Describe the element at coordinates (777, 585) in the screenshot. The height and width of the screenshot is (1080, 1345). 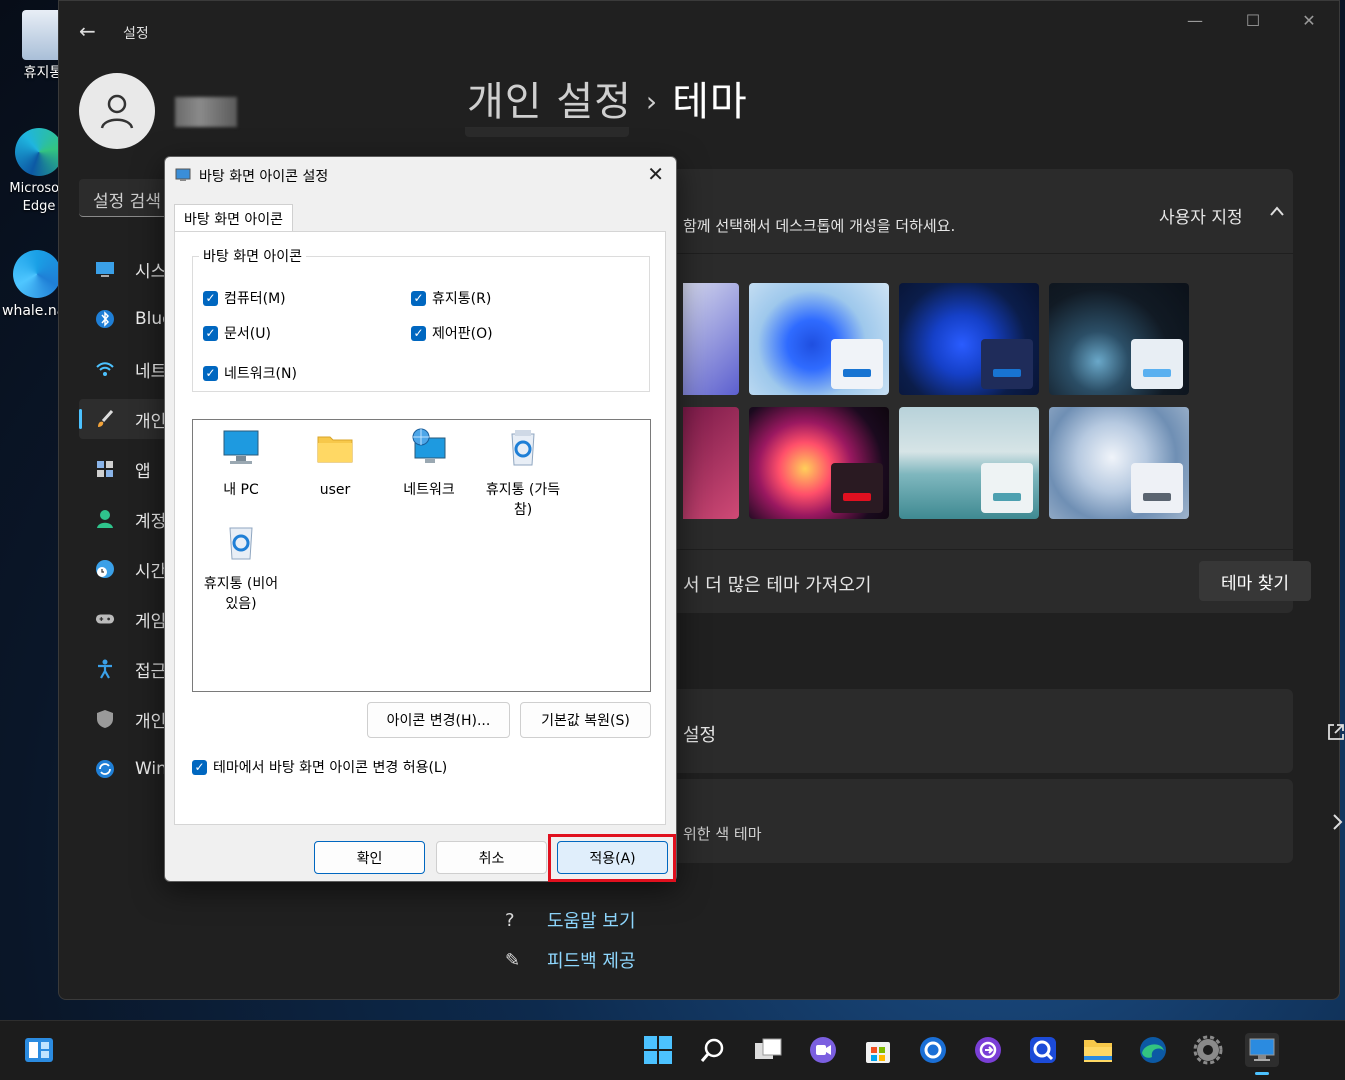
I see `more-themes-text: 서 더 많은 테마 가져오기` at that location.